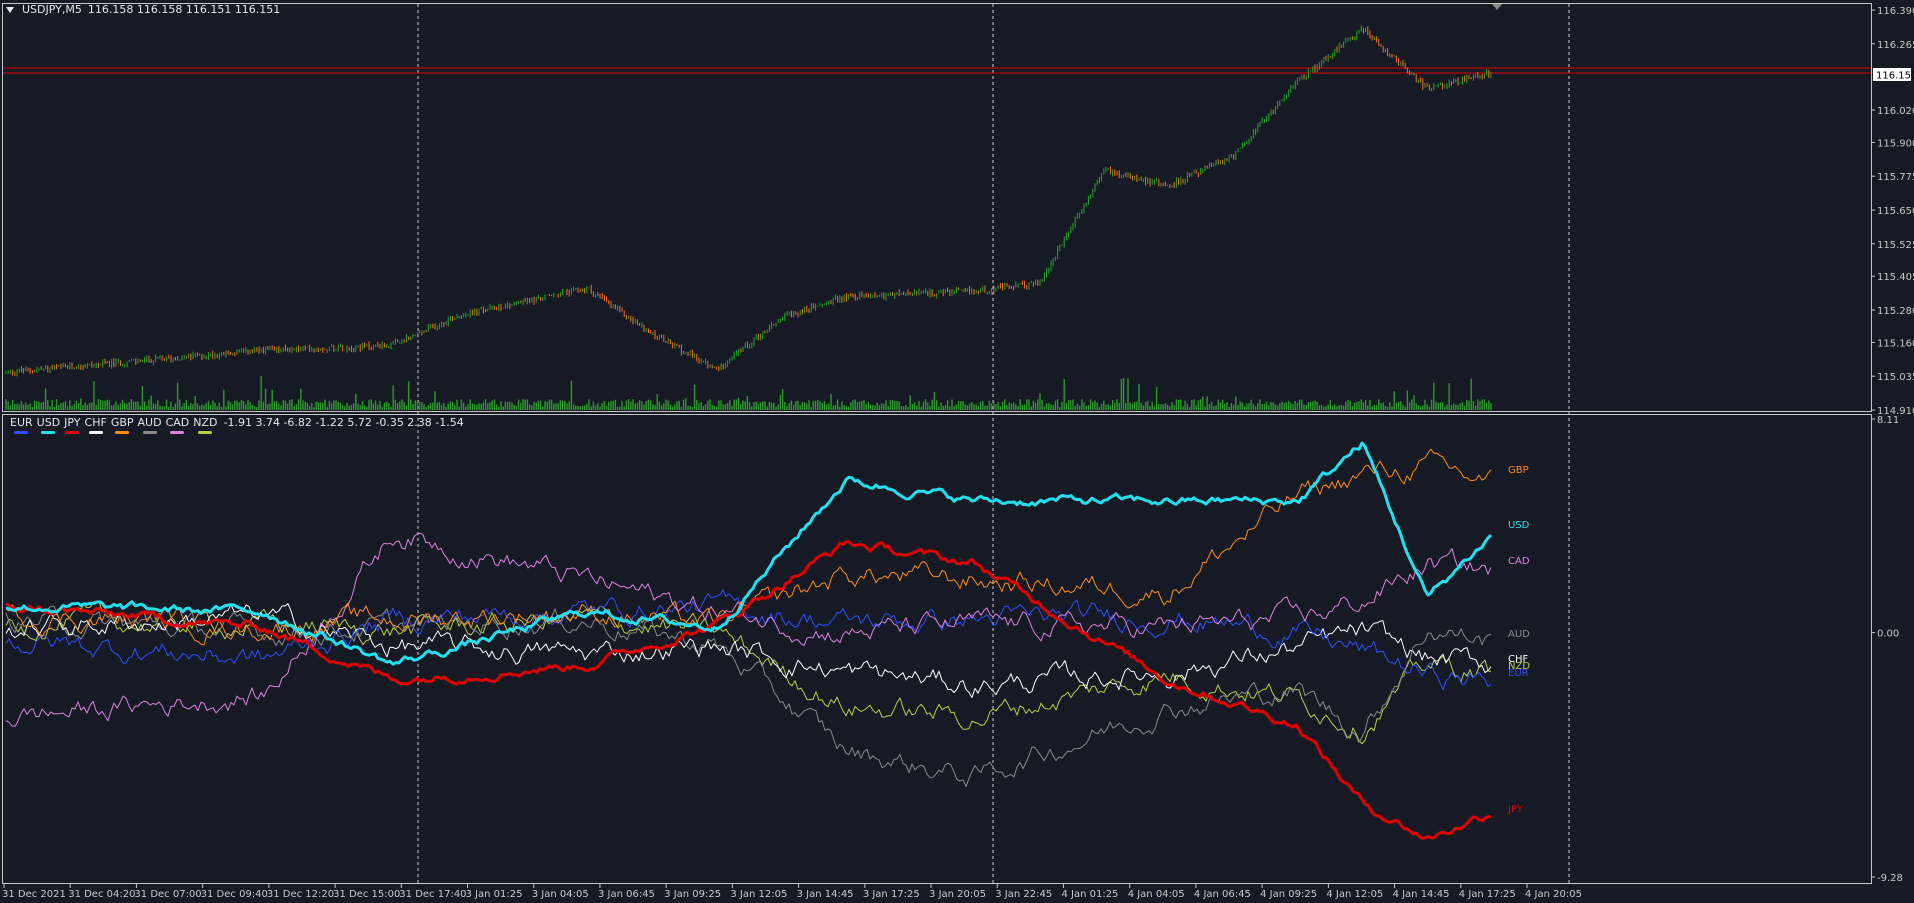  Describe the element at coordinates (1895, 45) in the screenshot. I see `price-tick-label: 116.265` at that location.